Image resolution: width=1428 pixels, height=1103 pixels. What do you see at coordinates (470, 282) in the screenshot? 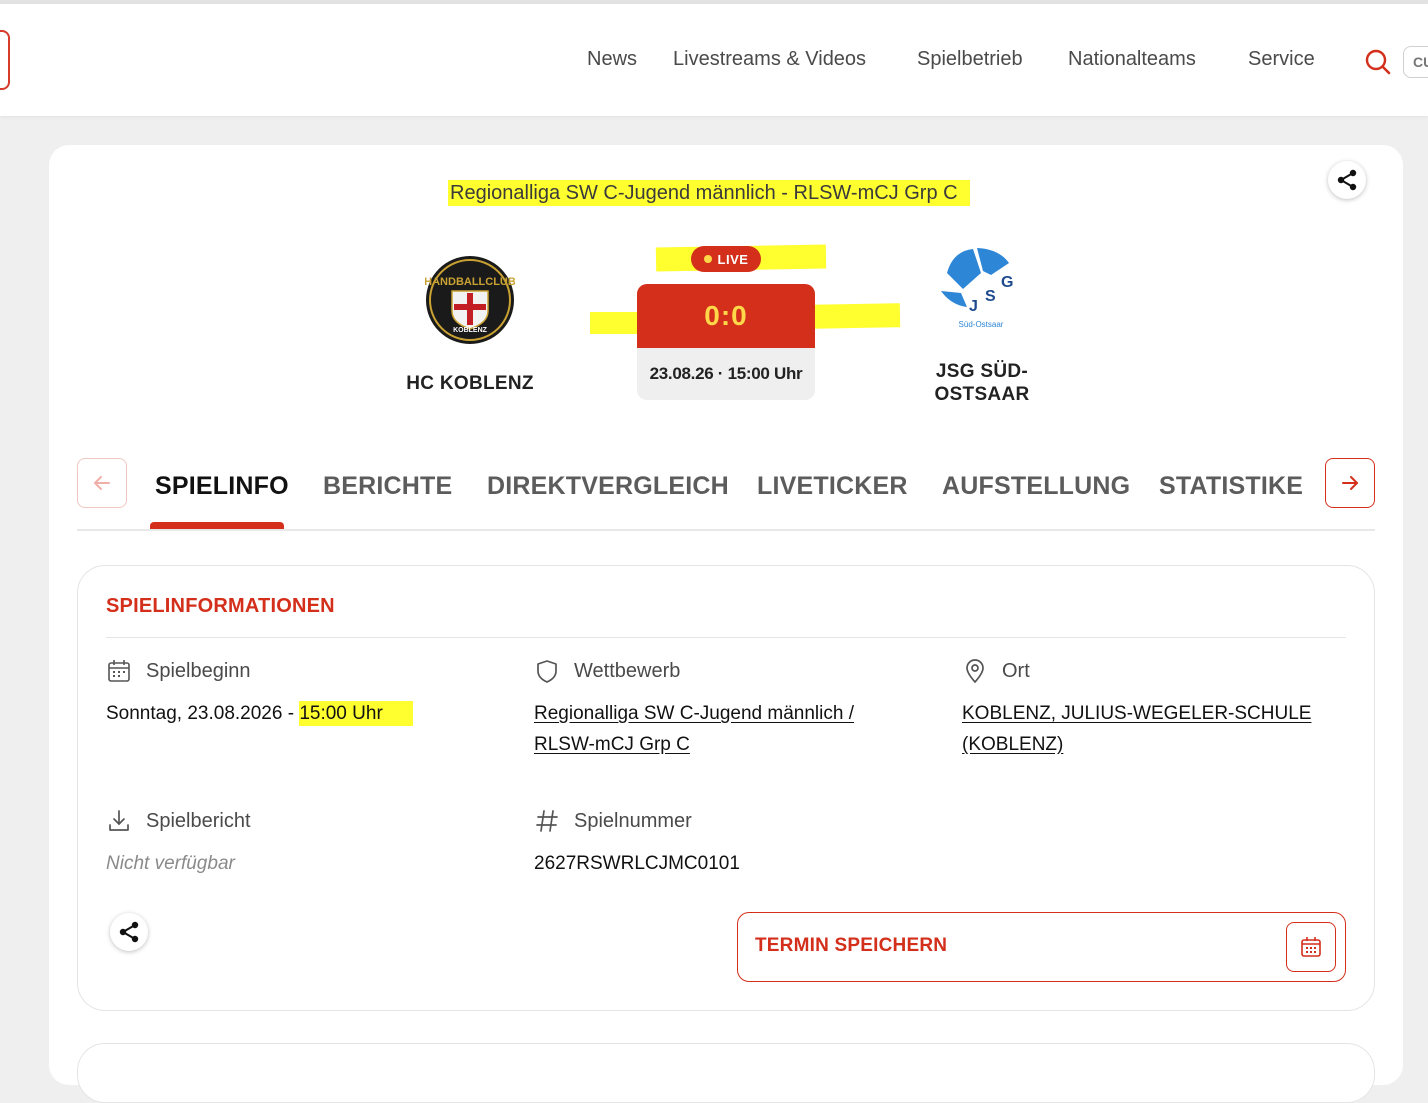
I see `svg-text: HANDBALLCLUB` at bounding box center [470, 282].